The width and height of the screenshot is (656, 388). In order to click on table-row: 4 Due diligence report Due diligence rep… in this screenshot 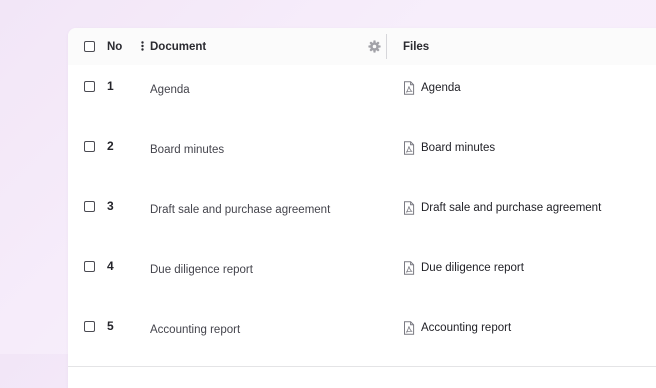, I will do `click(362, 276)`.